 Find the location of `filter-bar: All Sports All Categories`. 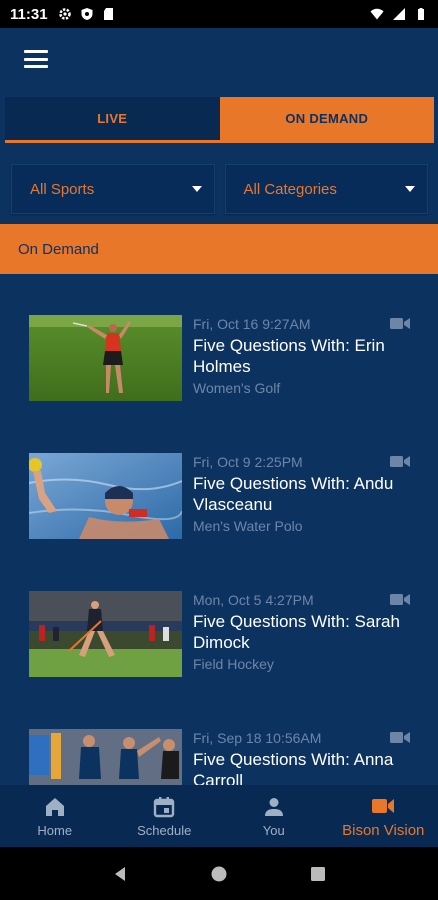

filter-bar: All Sports All Categories is located at coordinates (219, 189).